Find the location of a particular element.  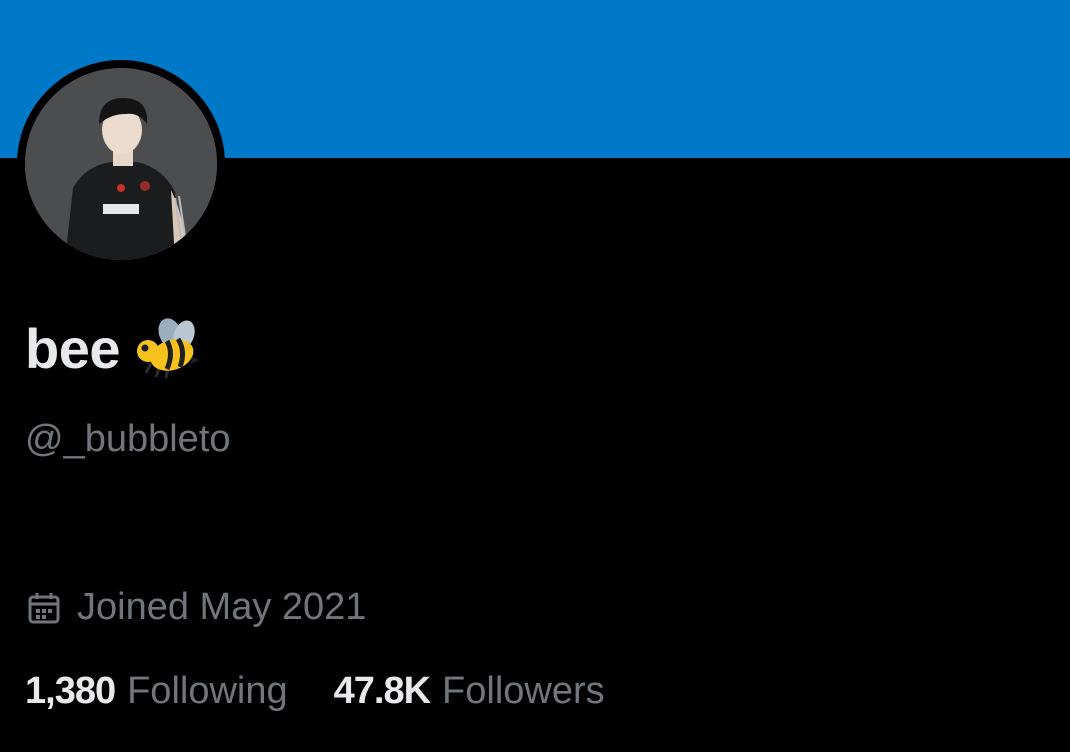

profile-handle: @_bubbleto is located at coordinates (128, 439).